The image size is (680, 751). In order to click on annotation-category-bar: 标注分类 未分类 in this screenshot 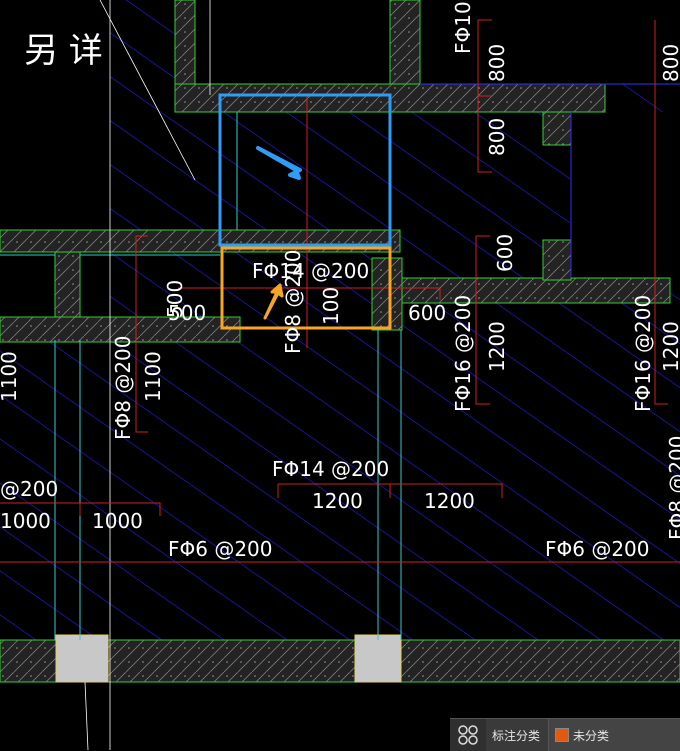, I will do `click(565, 734)`.